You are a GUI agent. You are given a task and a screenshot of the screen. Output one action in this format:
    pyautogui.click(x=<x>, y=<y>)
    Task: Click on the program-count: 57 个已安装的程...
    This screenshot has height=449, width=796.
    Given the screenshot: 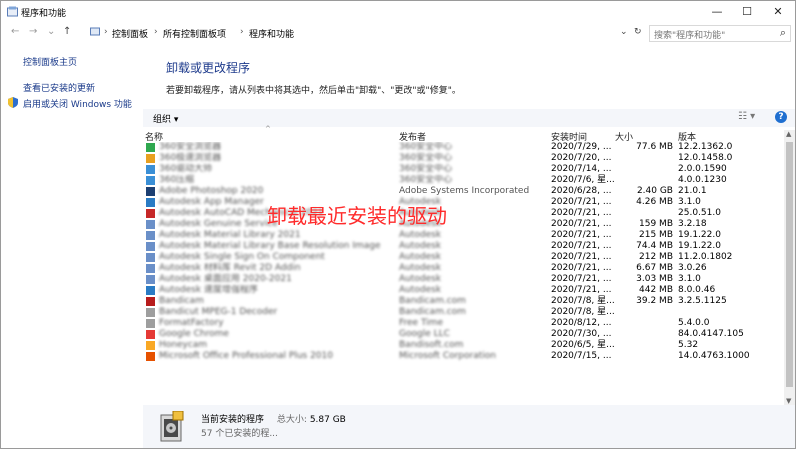 What is the action you would take?
    pyautogui.click(x=239, y=434)
    